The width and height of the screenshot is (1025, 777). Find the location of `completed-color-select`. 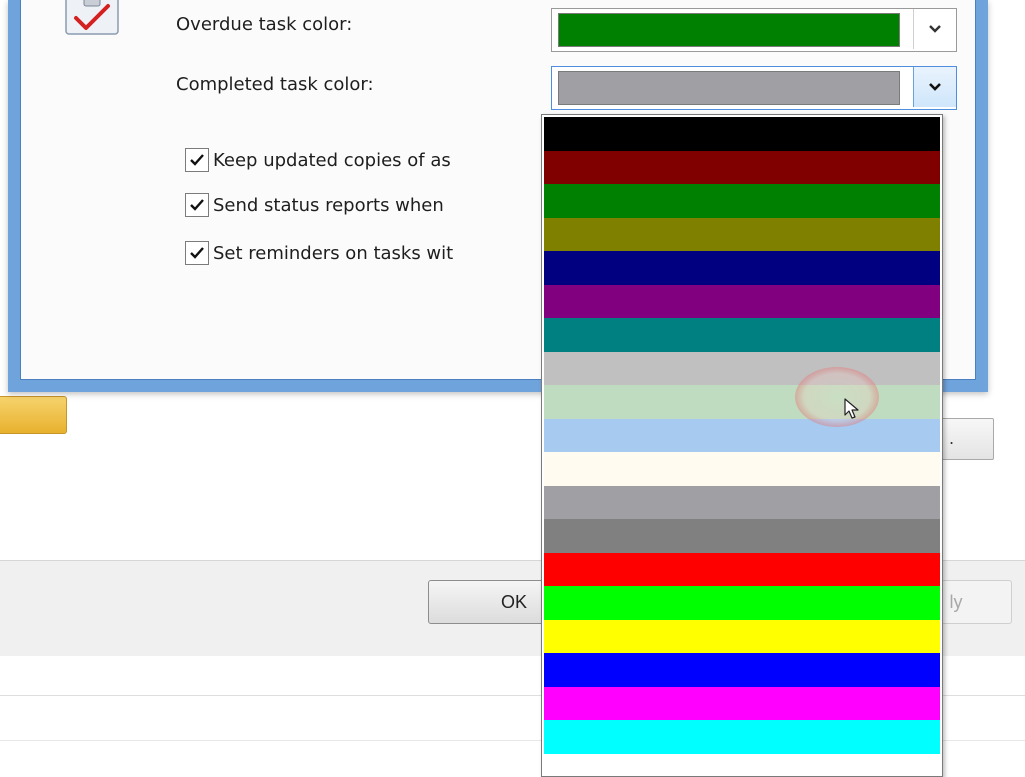

completed-color-select is located at coordinates (754, 88).